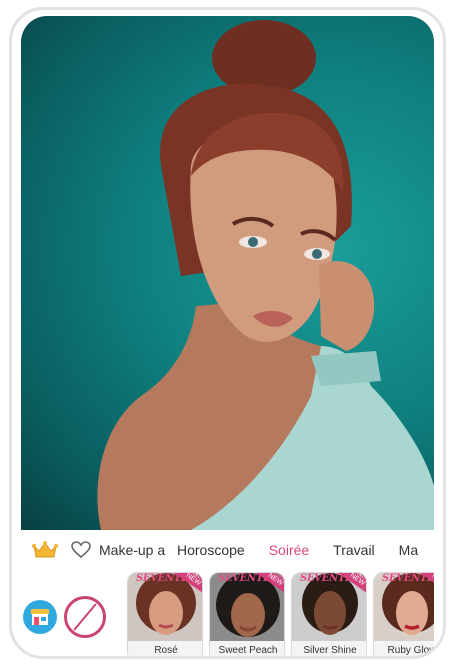 This screenshot has width=455, height=667. What do you see at coordinates (329, 614) in the screenshot?
I see `look-card-silver-shine: SEVENTEEN NEW Silver Shine` at bounding box center [329, 614].